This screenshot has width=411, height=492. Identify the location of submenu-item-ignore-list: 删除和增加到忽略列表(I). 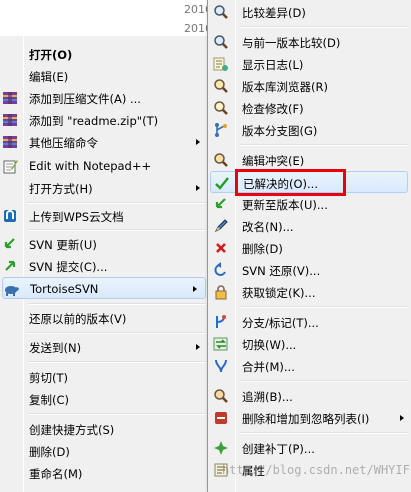
(309, 418).